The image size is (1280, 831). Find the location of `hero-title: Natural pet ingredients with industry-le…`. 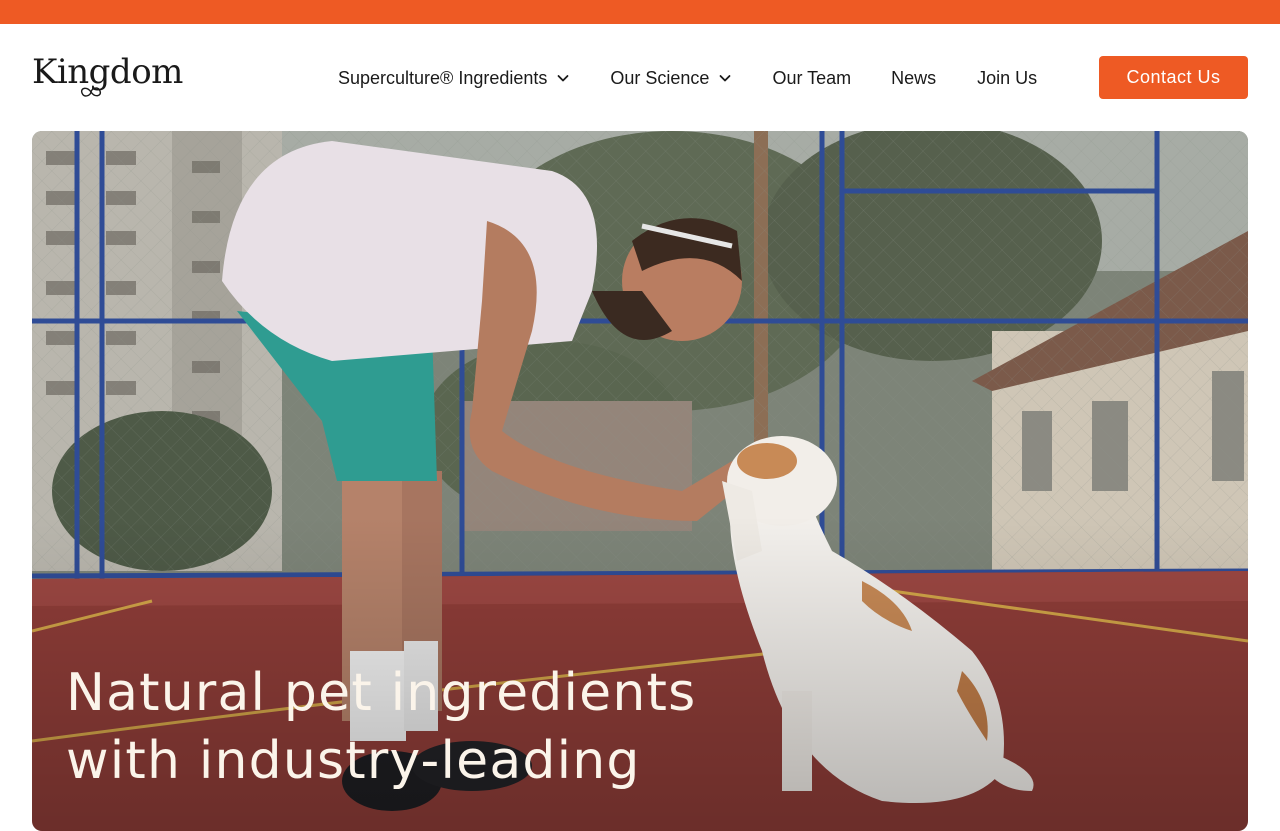

hero-title: Natural pet ingredients with industry-le… is located at coordinates (381, 727).